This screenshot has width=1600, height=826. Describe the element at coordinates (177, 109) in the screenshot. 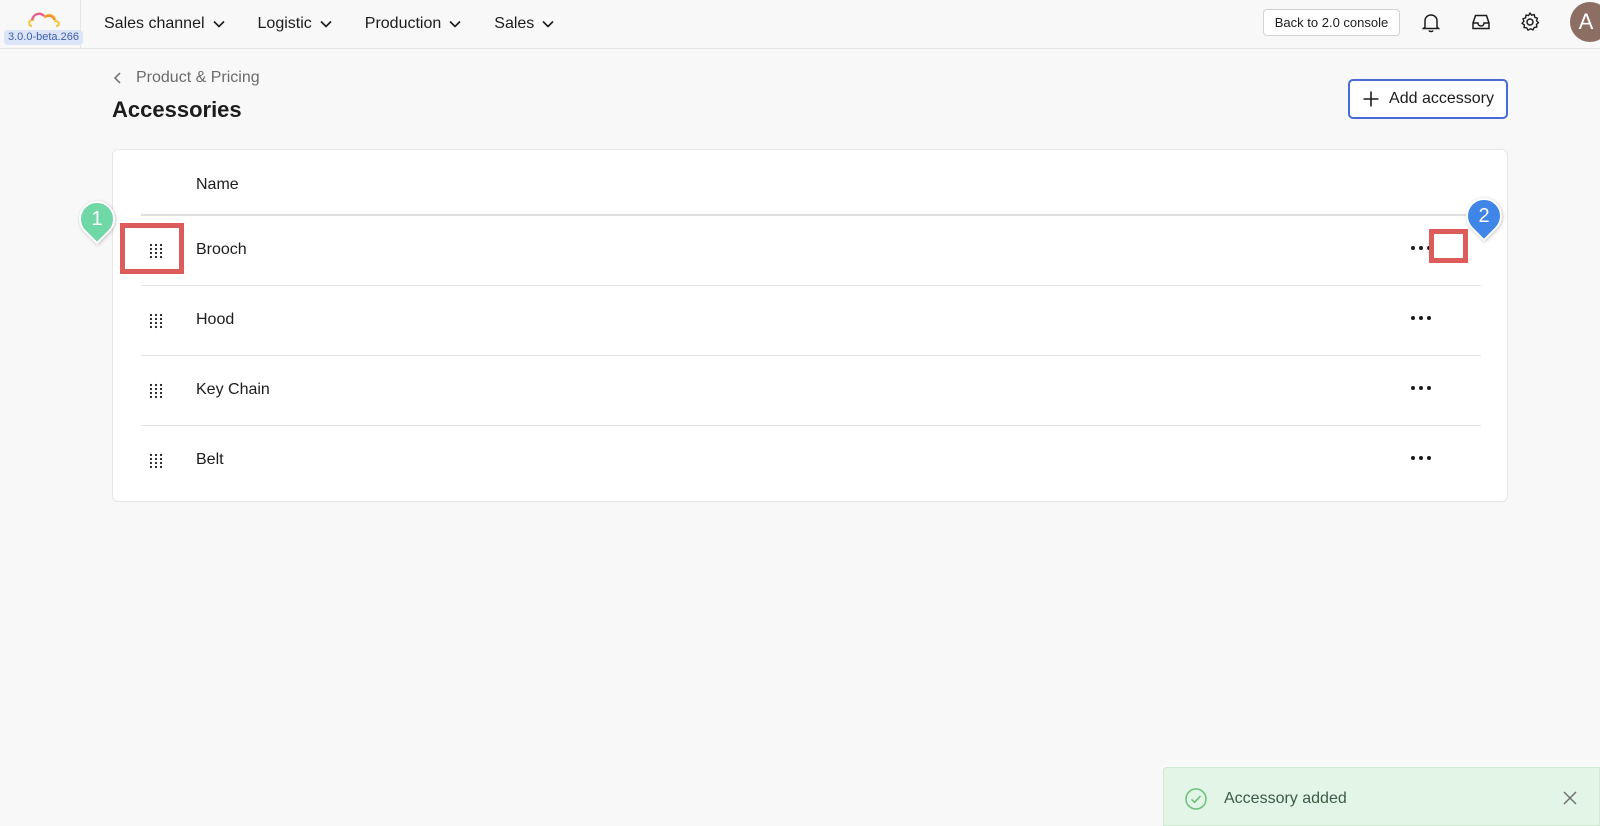

I see `page-title: Accessories` at that location.